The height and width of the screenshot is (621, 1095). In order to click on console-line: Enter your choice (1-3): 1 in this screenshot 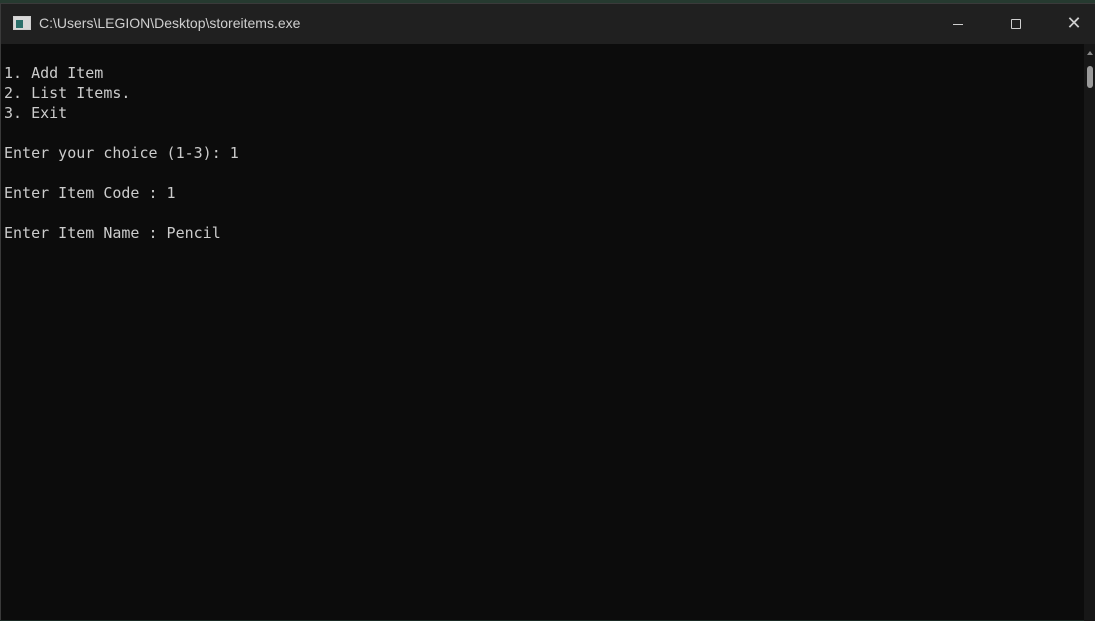, I will do `click(121, 153)`.